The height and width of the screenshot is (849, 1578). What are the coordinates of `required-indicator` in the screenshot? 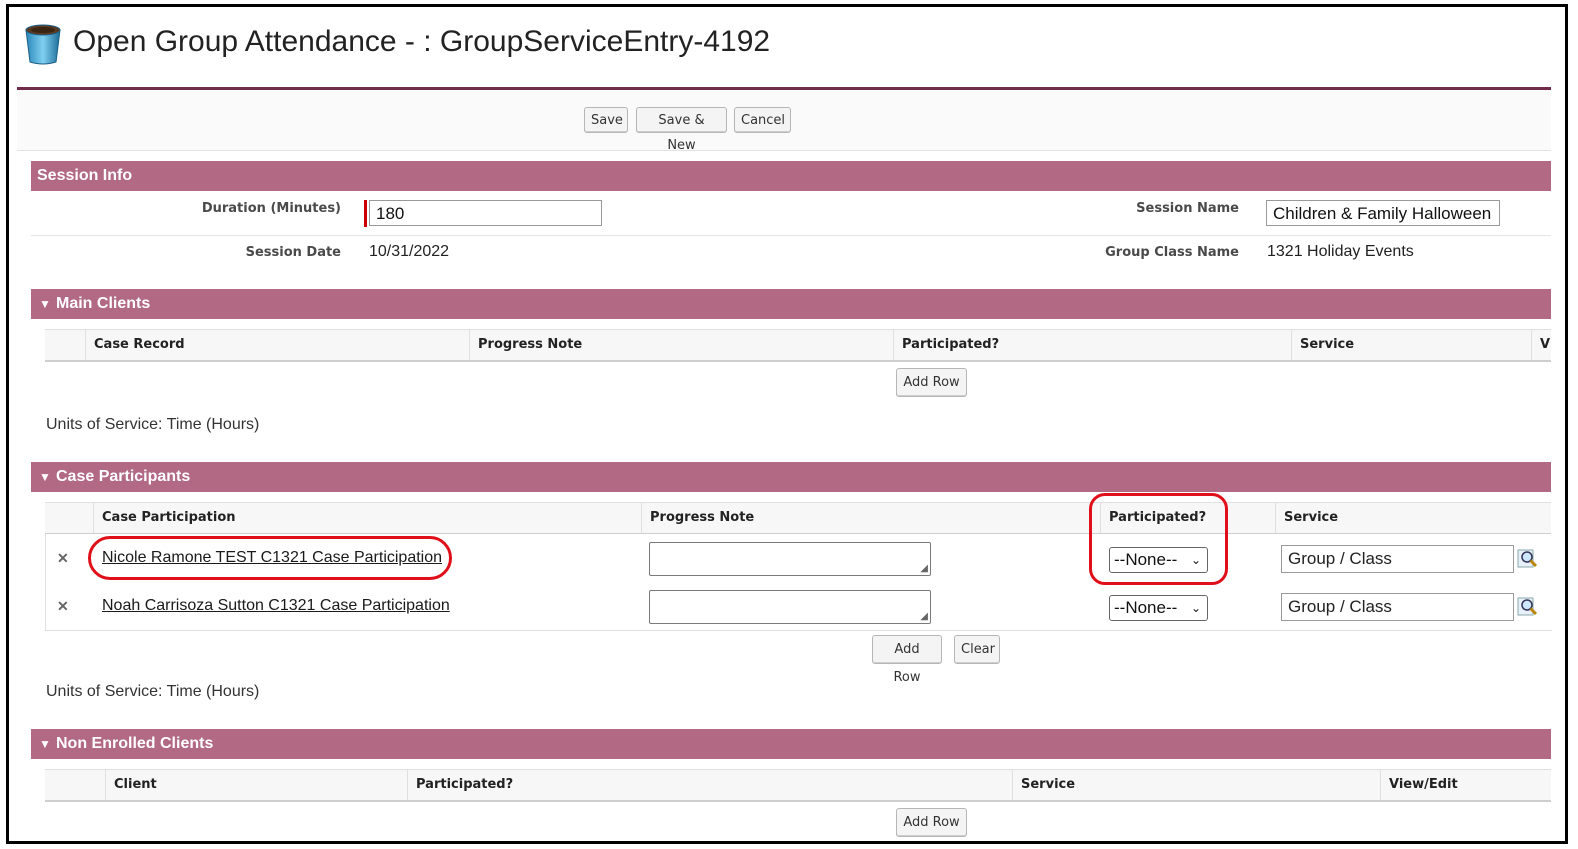 It's located at (365, 213).